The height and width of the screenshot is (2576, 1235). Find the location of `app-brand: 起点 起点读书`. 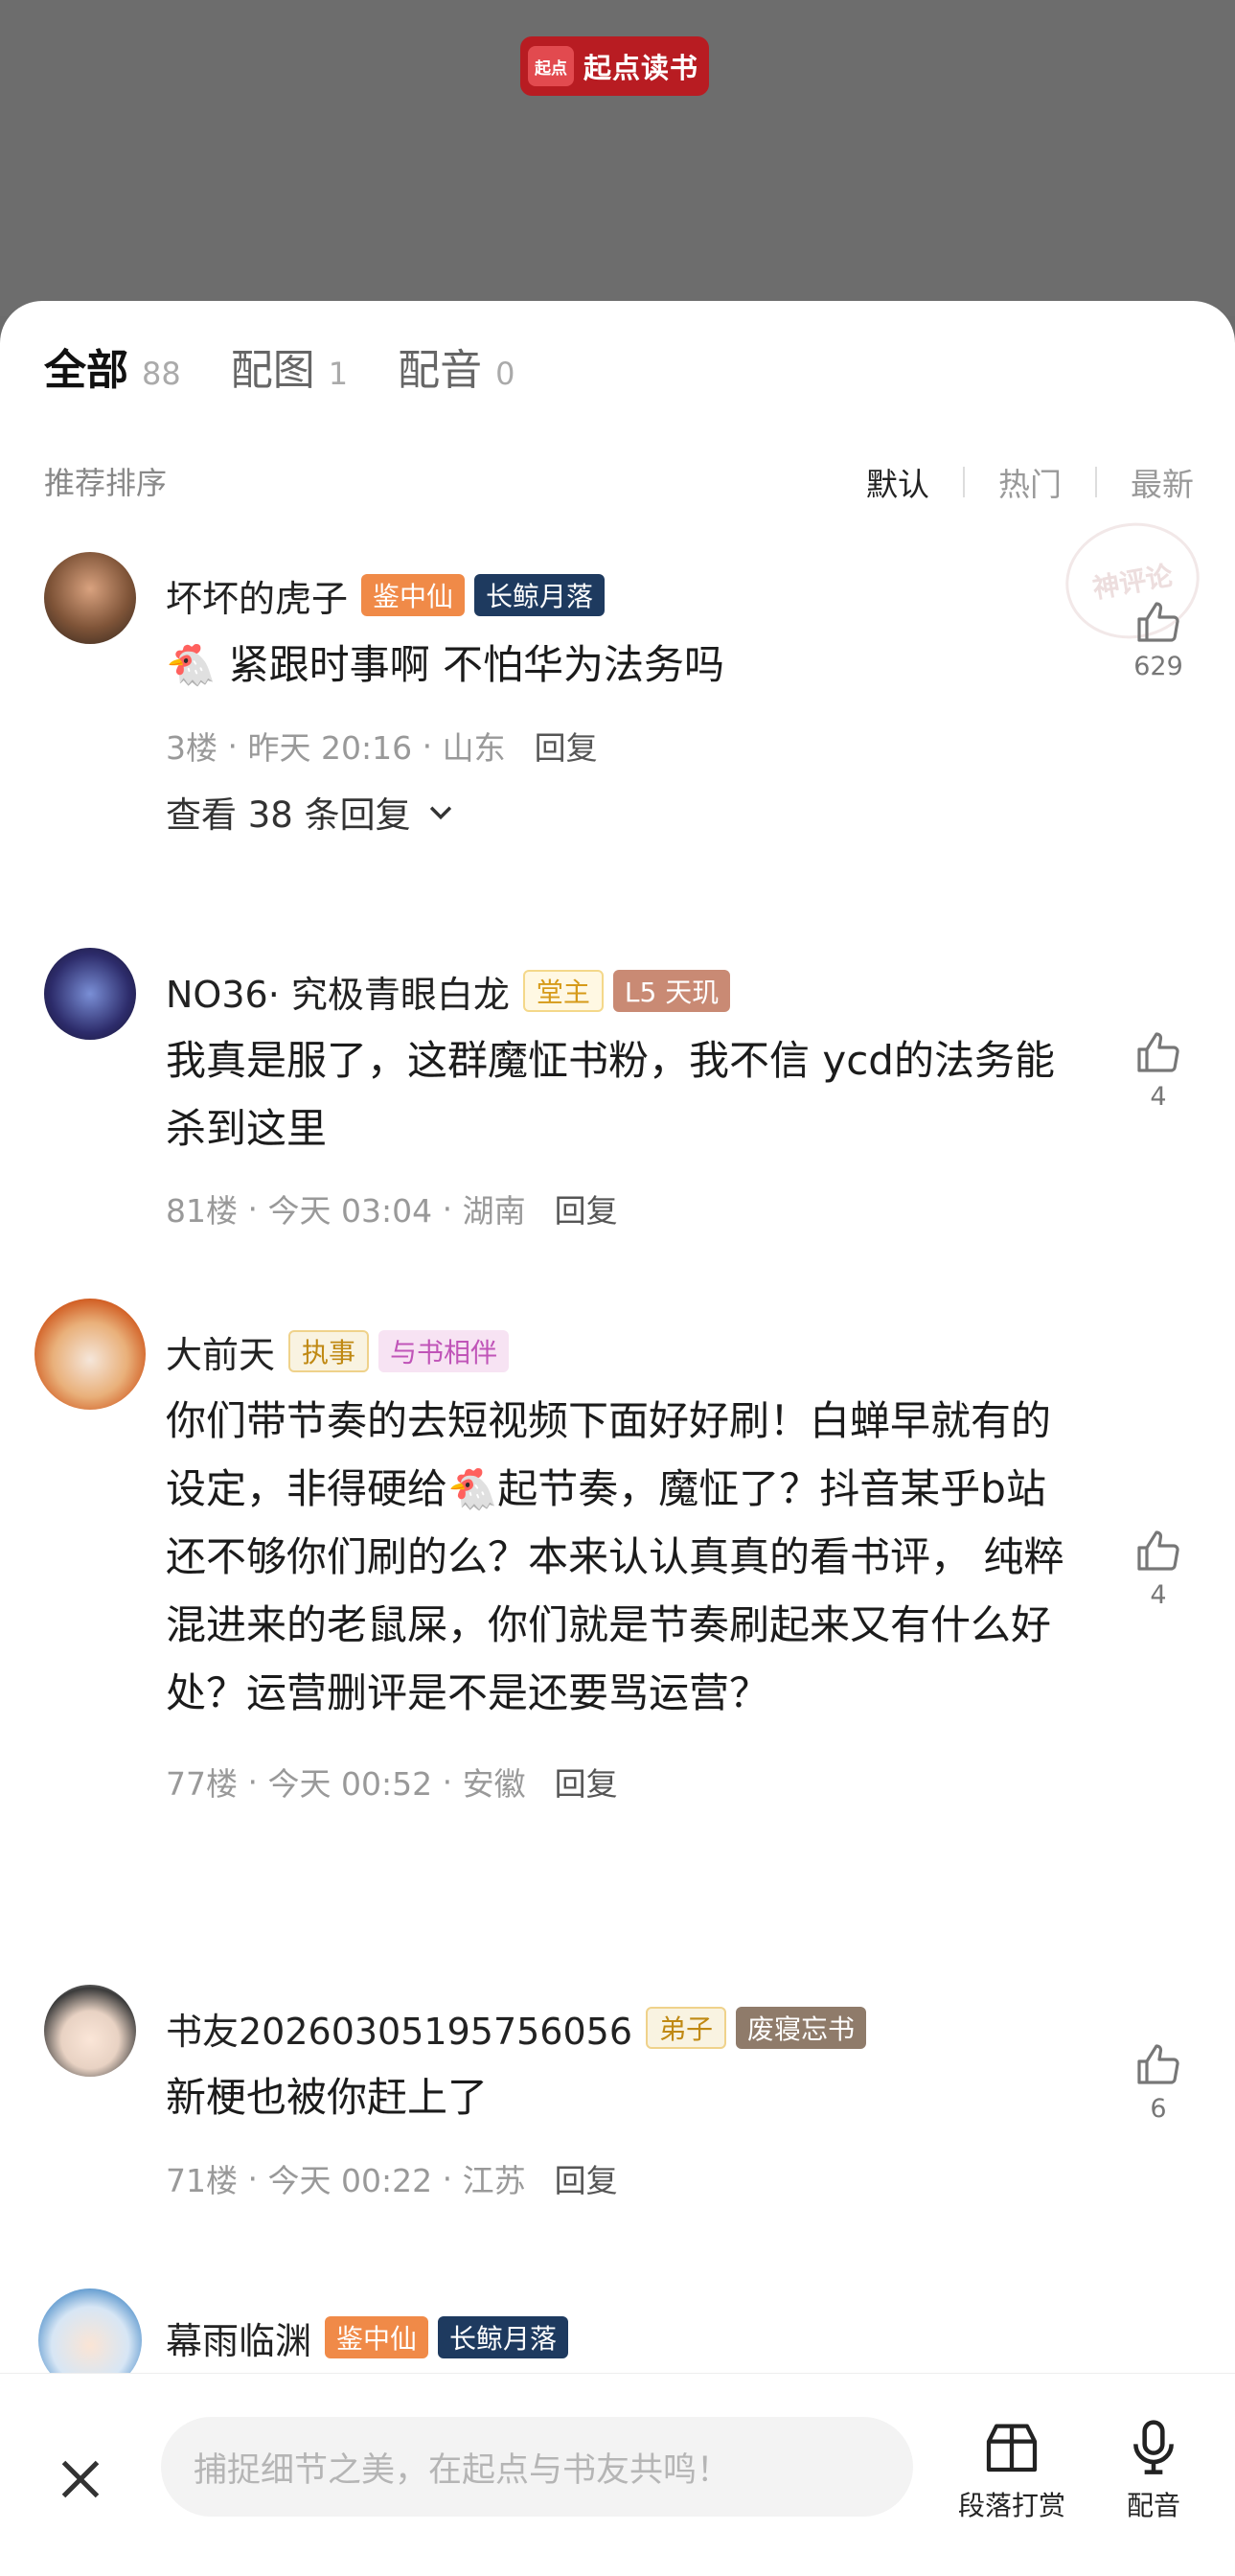

app-brand: 起点 起点读书 is located at coordinates (615, 66).